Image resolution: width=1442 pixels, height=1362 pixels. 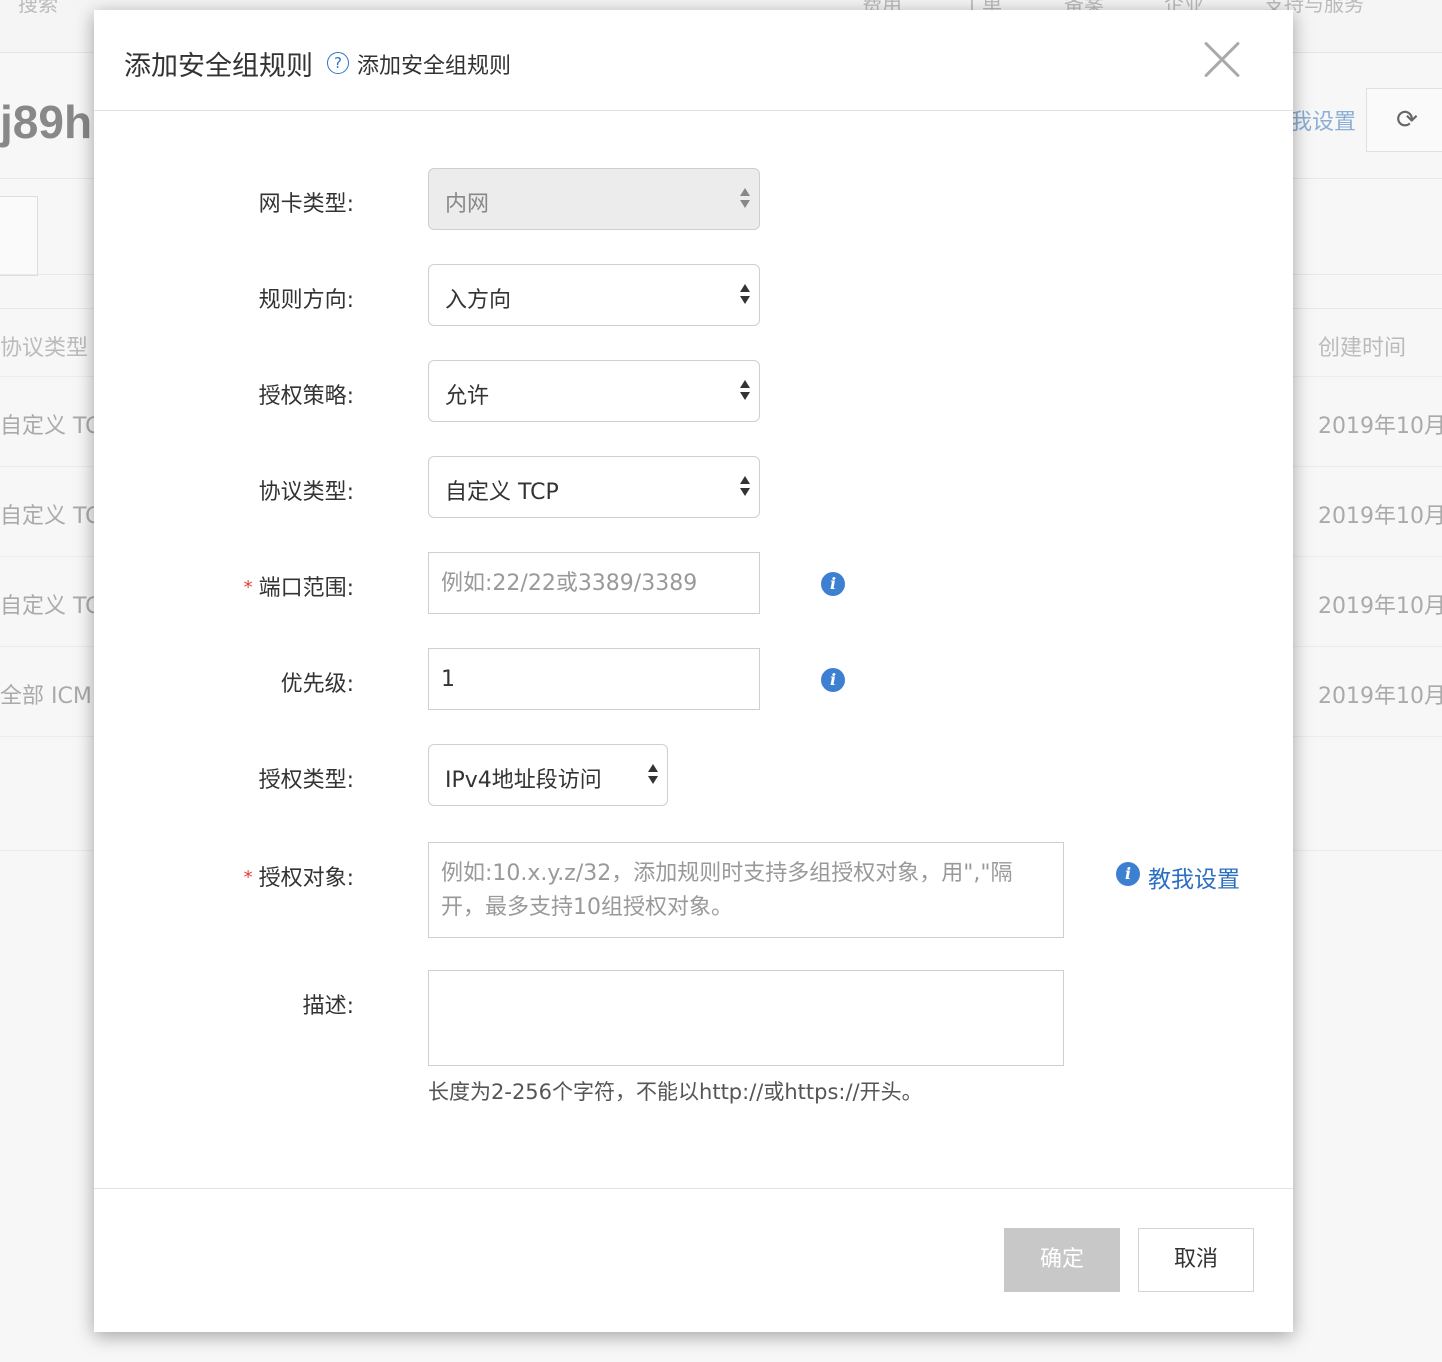 What do you see at coordinates (675, 1092) in the screenshot?
I see `description-hint: 长度为2-256个字符，不能以http://或https://开头。` at bounding box center [675, 1092].